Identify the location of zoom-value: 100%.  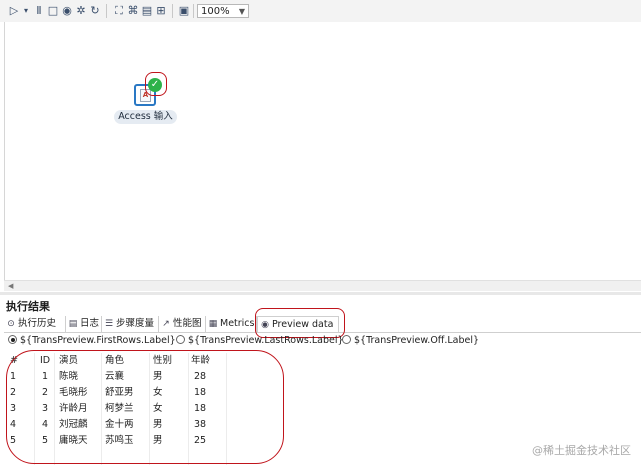
(215, 11).